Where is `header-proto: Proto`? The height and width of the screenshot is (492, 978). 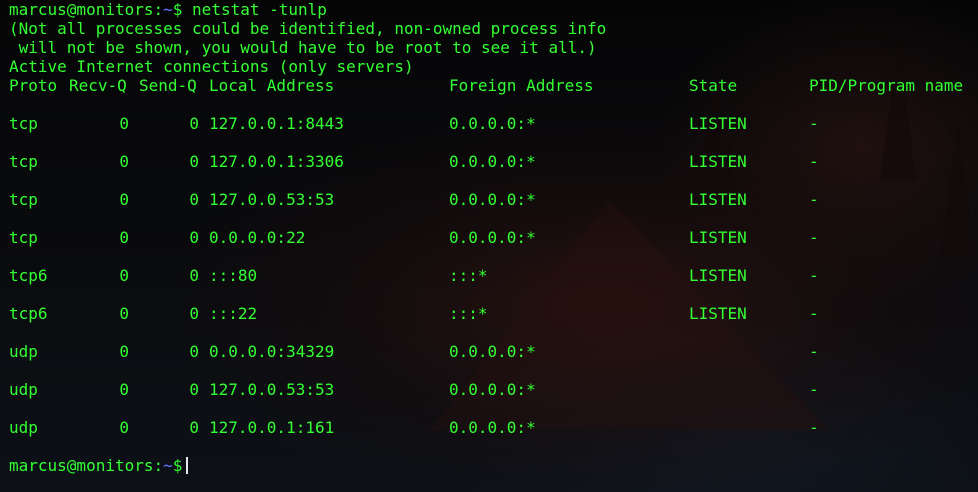
header-proto: Proto is located at coordinates (33, 85).